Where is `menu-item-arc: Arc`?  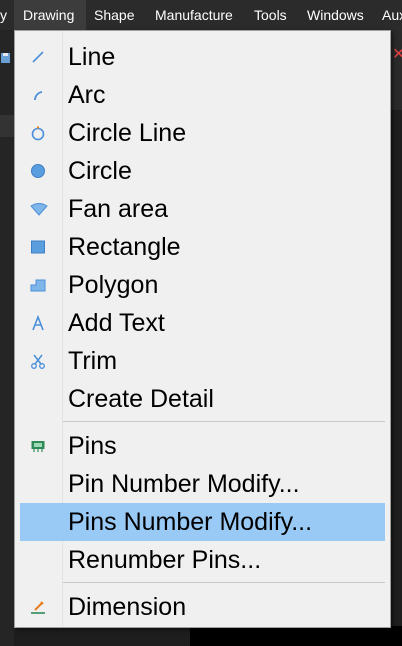 menu-item-arc: Arc is located at coordinates (202, 95).